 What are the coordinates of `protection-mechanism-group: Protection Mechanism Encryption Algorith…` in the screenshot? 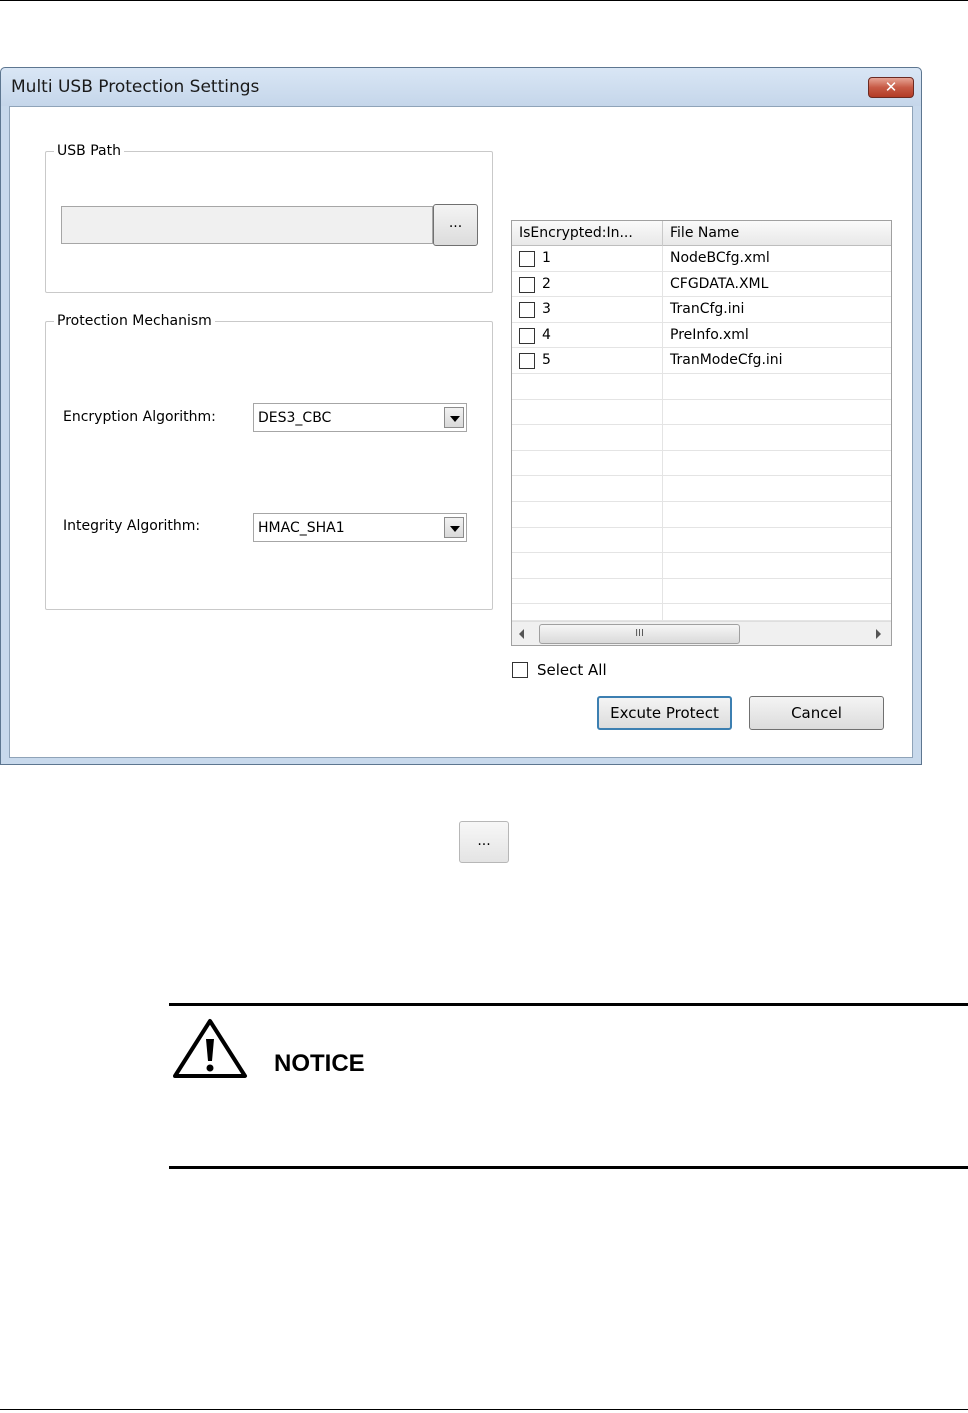 It's located at (269, 461).